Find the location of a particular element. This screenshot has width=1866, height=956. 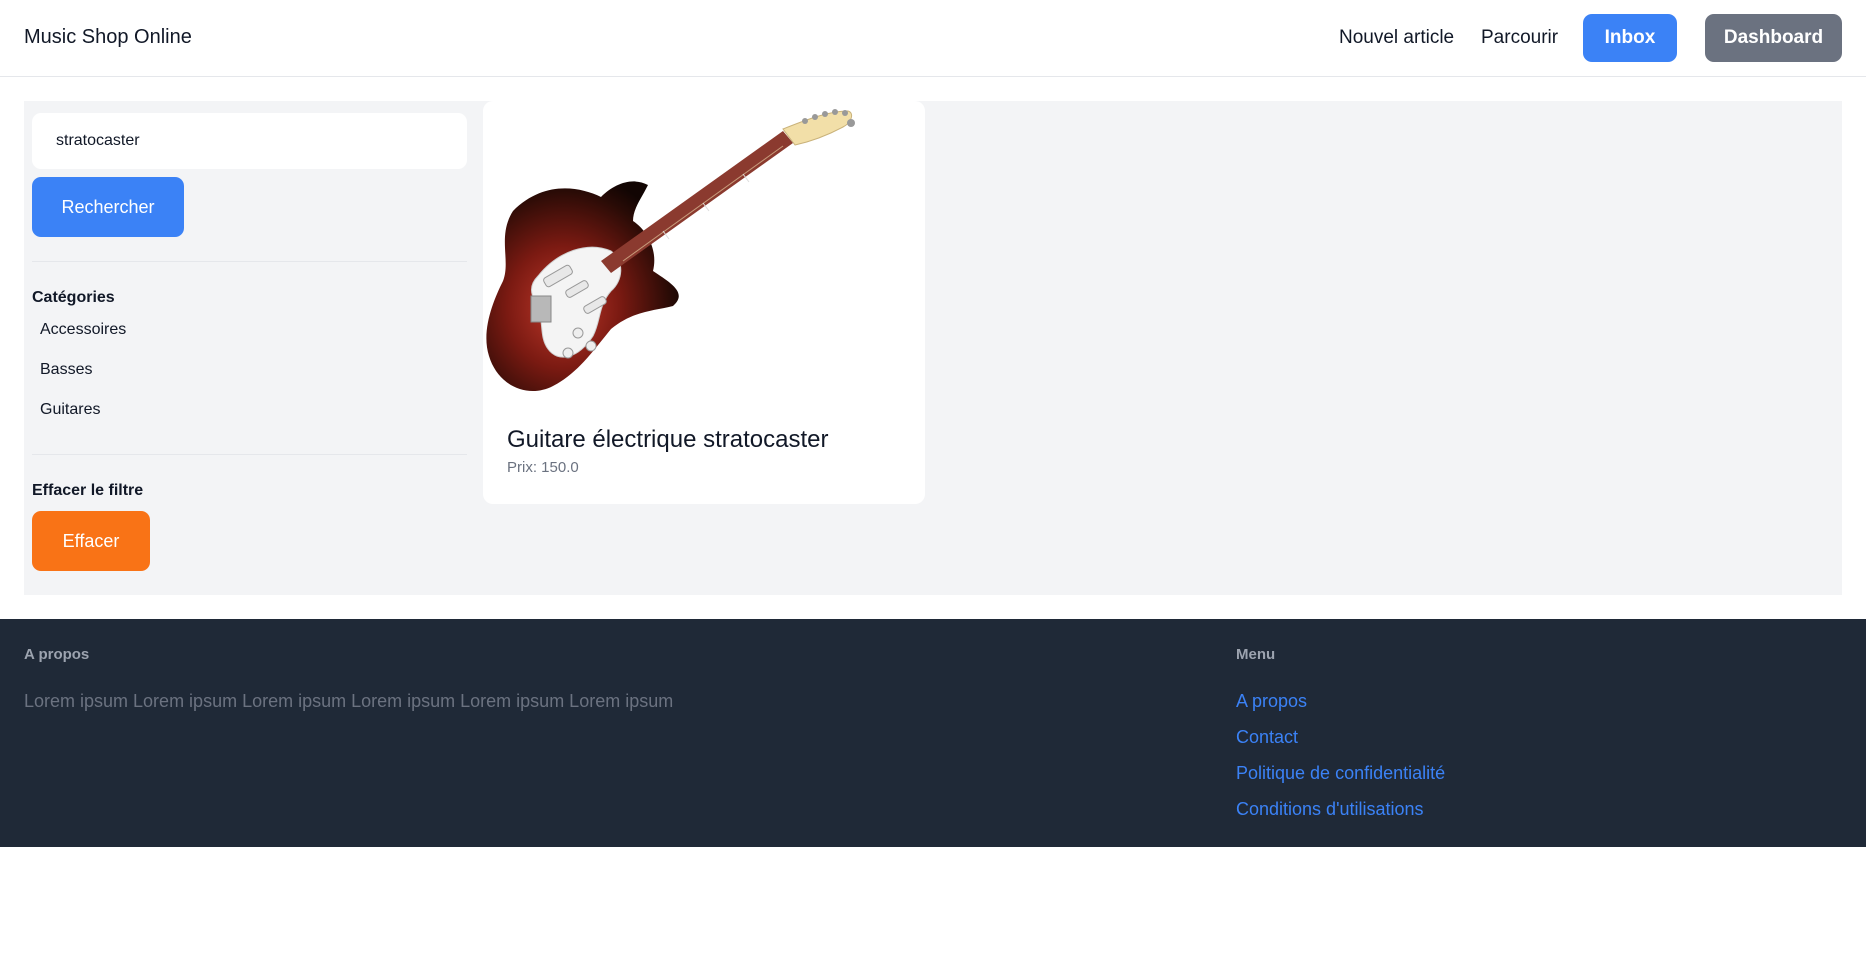

clear-filter-title: Effacer le filtre is located at coordinates (88, 490).